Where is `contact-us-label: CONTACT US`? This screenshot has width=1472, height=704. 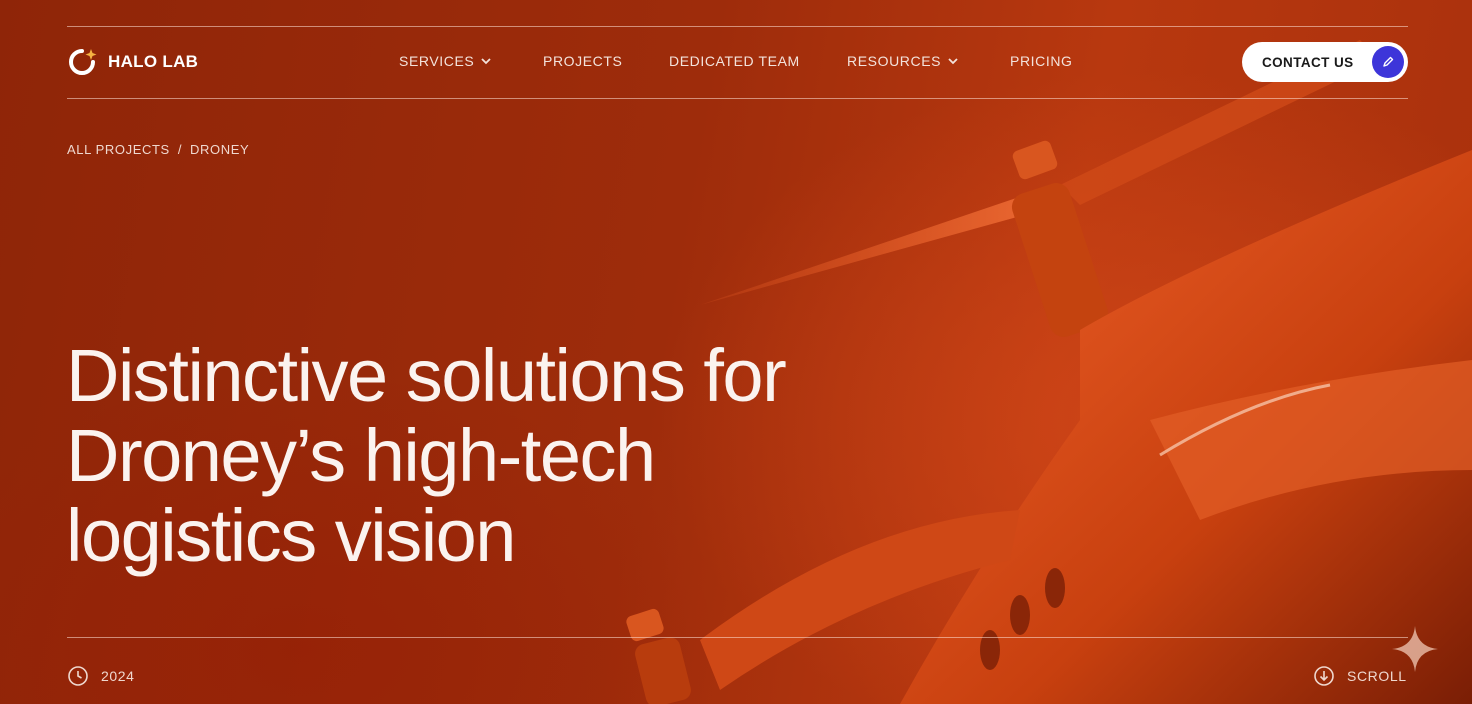 contact-us-label: CONTACT US is located at coordinates (1308, 62).